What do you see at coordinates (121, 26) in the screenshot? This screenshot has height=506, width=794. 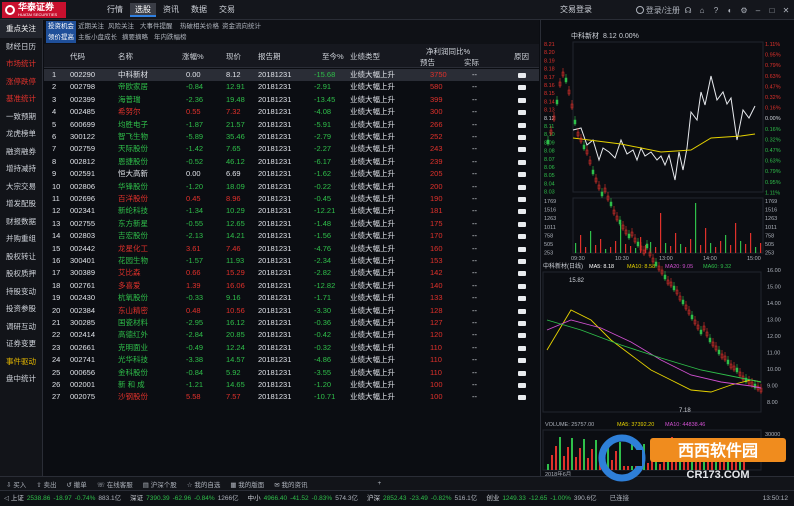 I see `subtab-risk: 风险关注` at bounding box center [121, 26].